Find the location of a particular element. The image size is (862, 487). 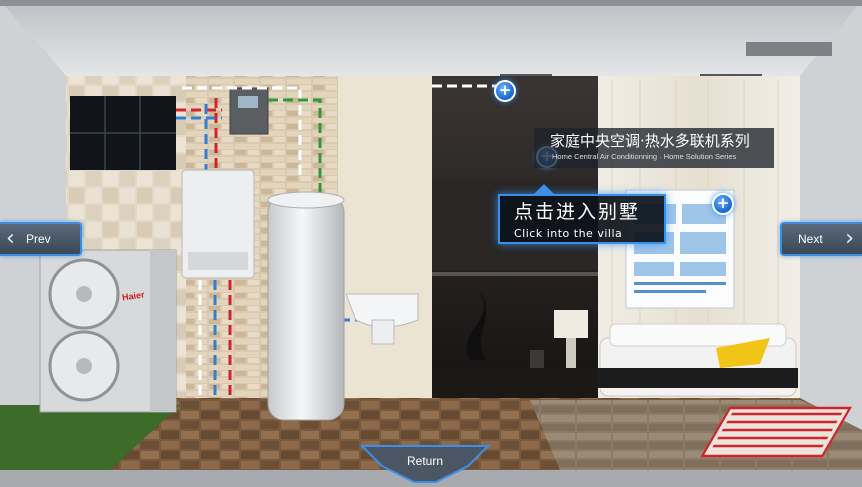

series-title-cn: 家庭中央空调·热水多联机系列 is located at coordinates (650, 141).